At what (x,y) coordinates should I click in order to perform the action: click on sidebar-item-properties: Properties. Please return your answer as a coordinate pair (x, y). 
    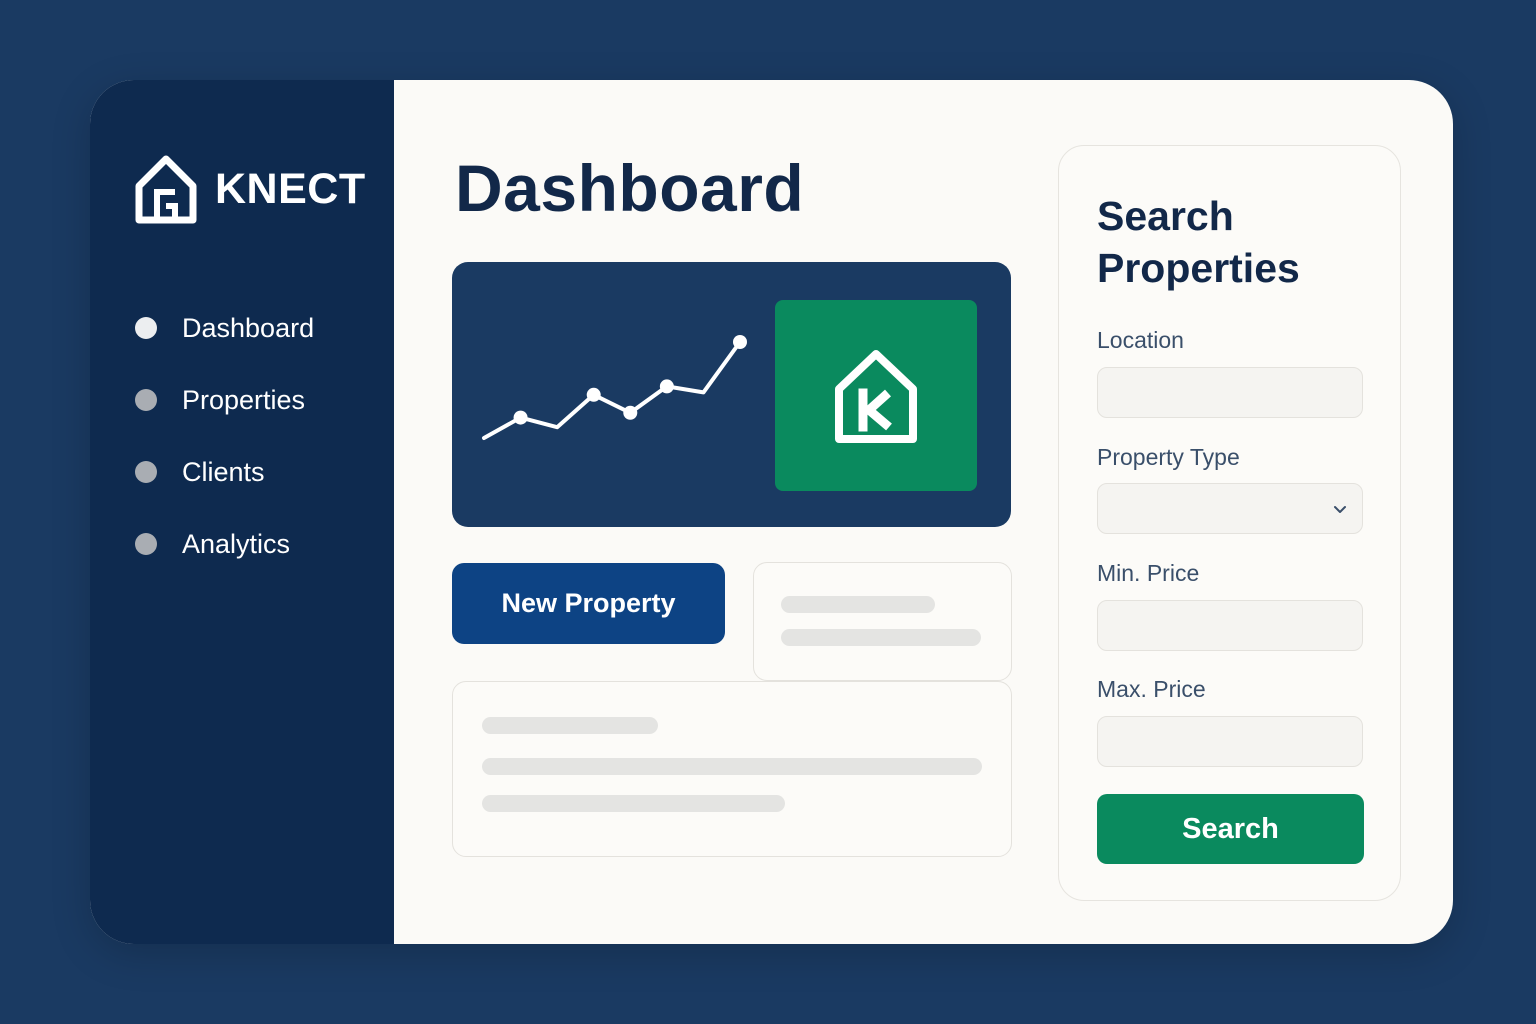
    Looking at the image, I should click on (224, 400).